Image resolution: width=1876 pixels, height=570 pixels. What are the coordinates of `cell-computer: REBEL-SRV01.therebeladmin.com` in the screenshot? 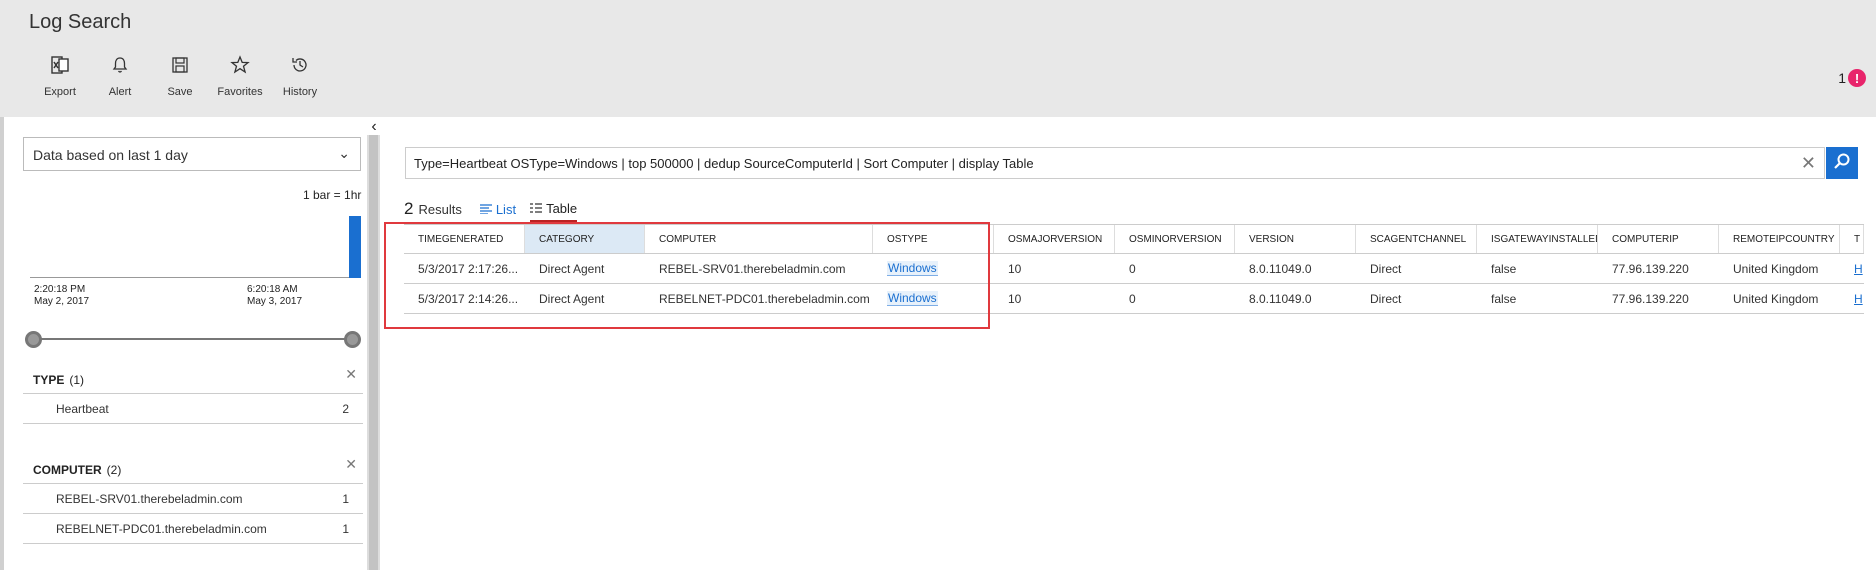 It's located at (752, 268).